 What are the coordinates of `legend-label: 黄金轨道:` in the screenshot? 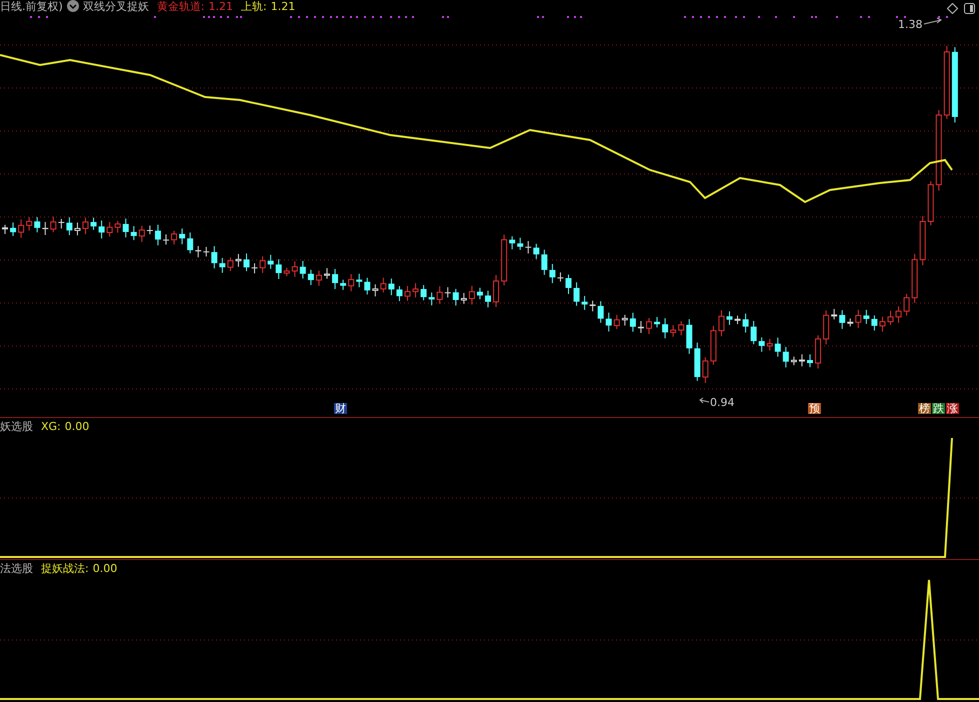 It's located at (180, 6).